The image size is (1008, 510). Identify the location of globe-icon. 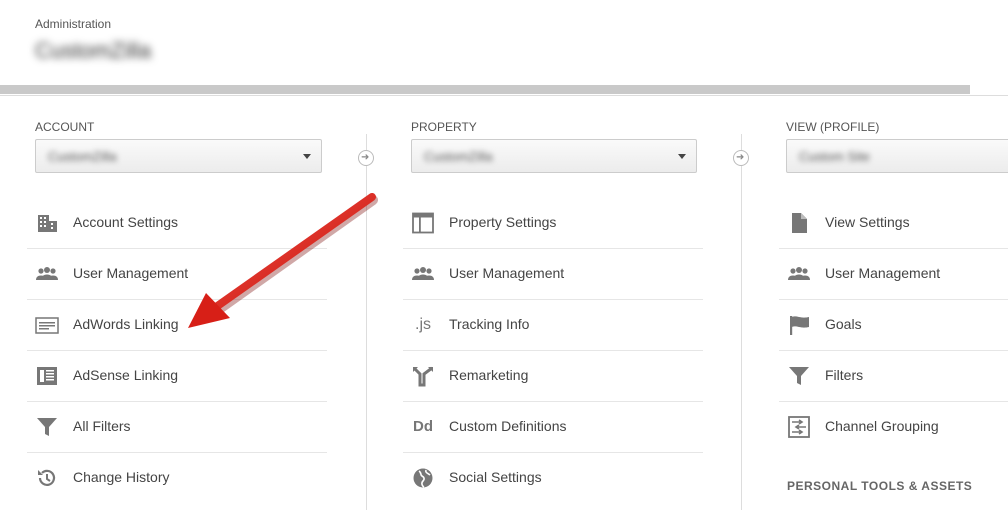
(423, 478).